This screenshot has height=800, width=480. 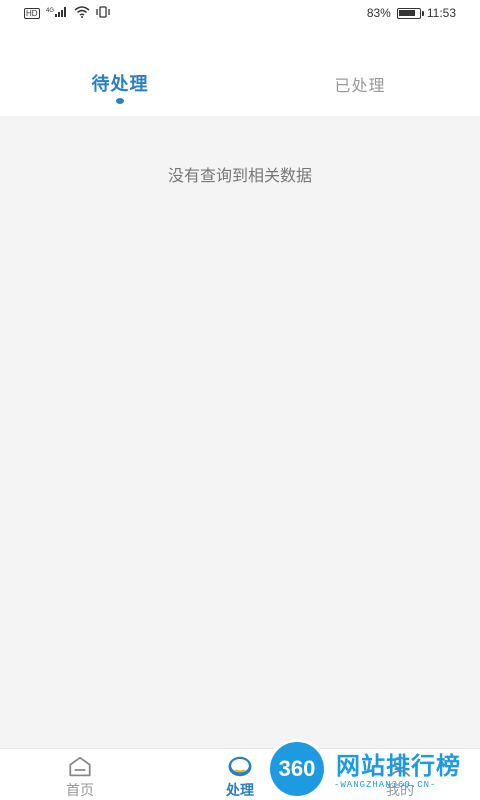 I want to click on nav-profile: 我的, so click(x=400, y=774).